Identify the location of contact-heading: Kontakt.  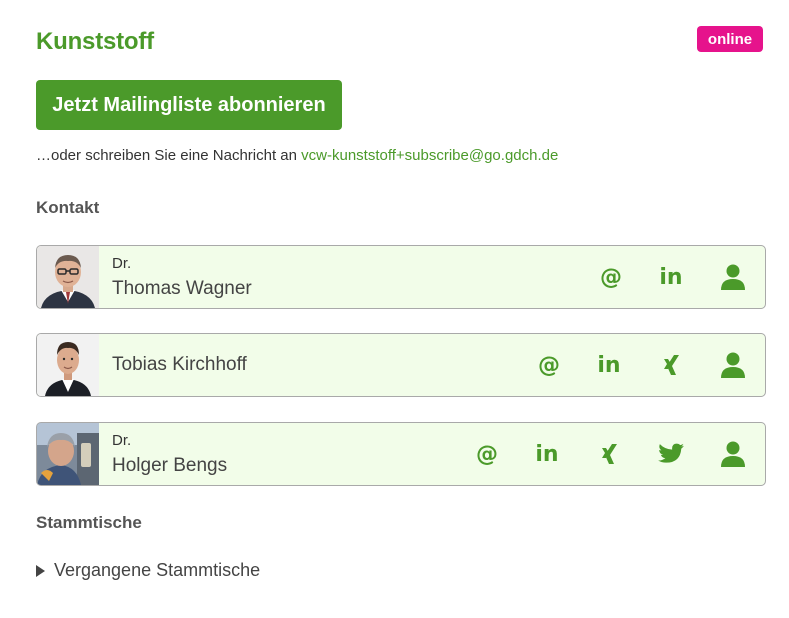
(68, 207).